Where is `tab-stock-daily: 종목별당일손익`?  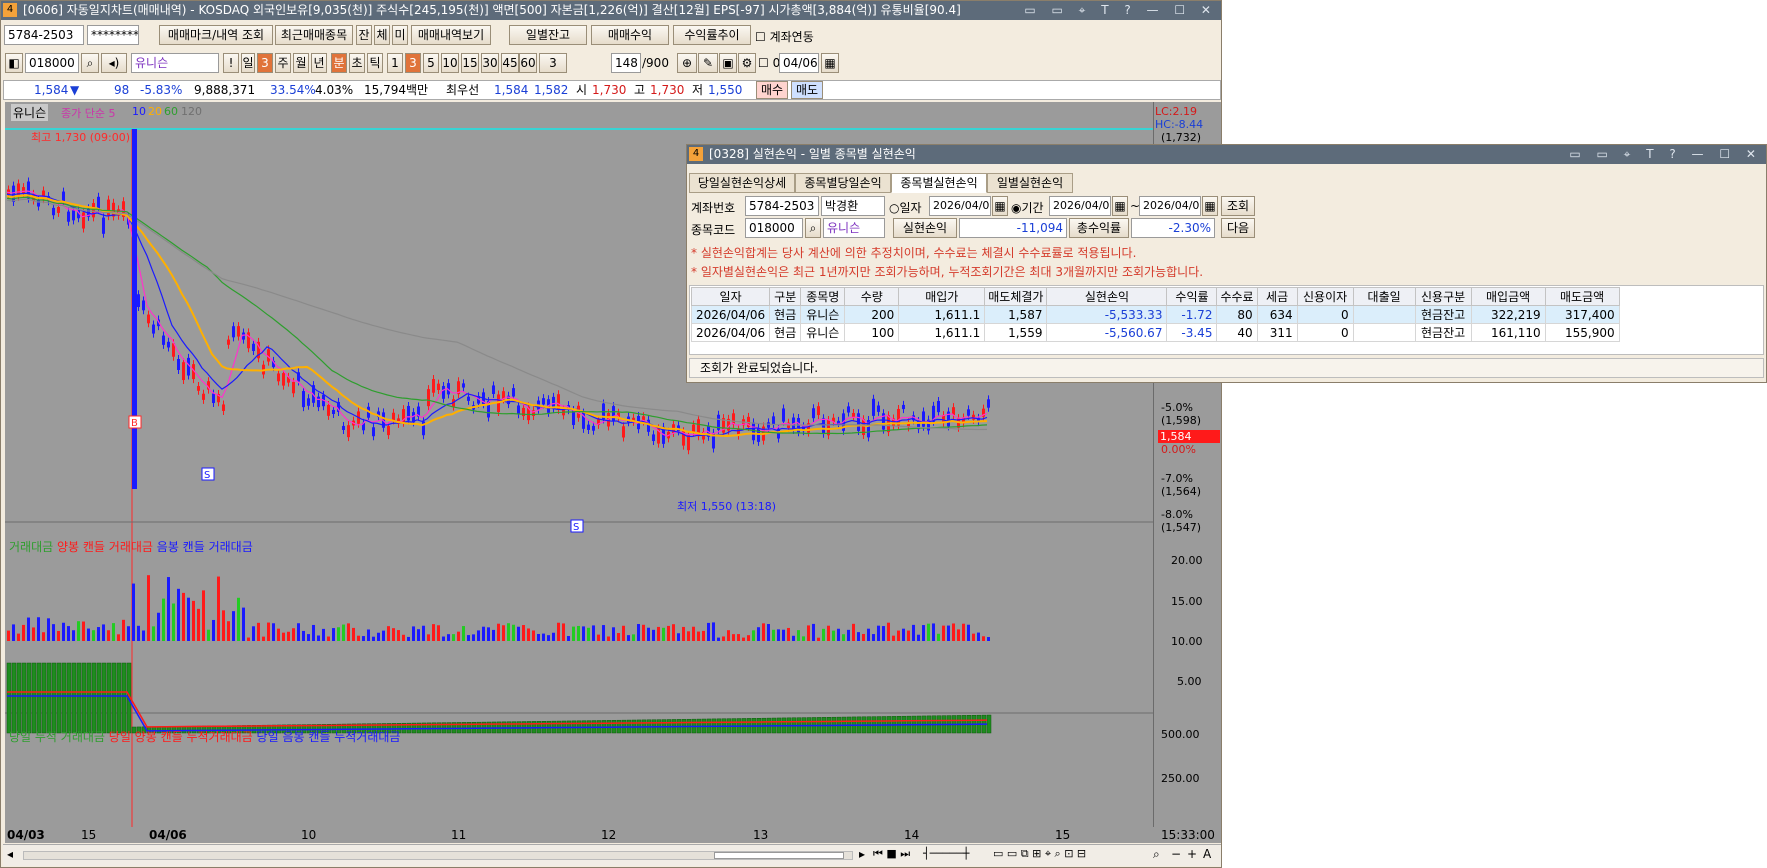
tab-stock-daily: 종목별당일손익 is located at coordinates (843, 183).